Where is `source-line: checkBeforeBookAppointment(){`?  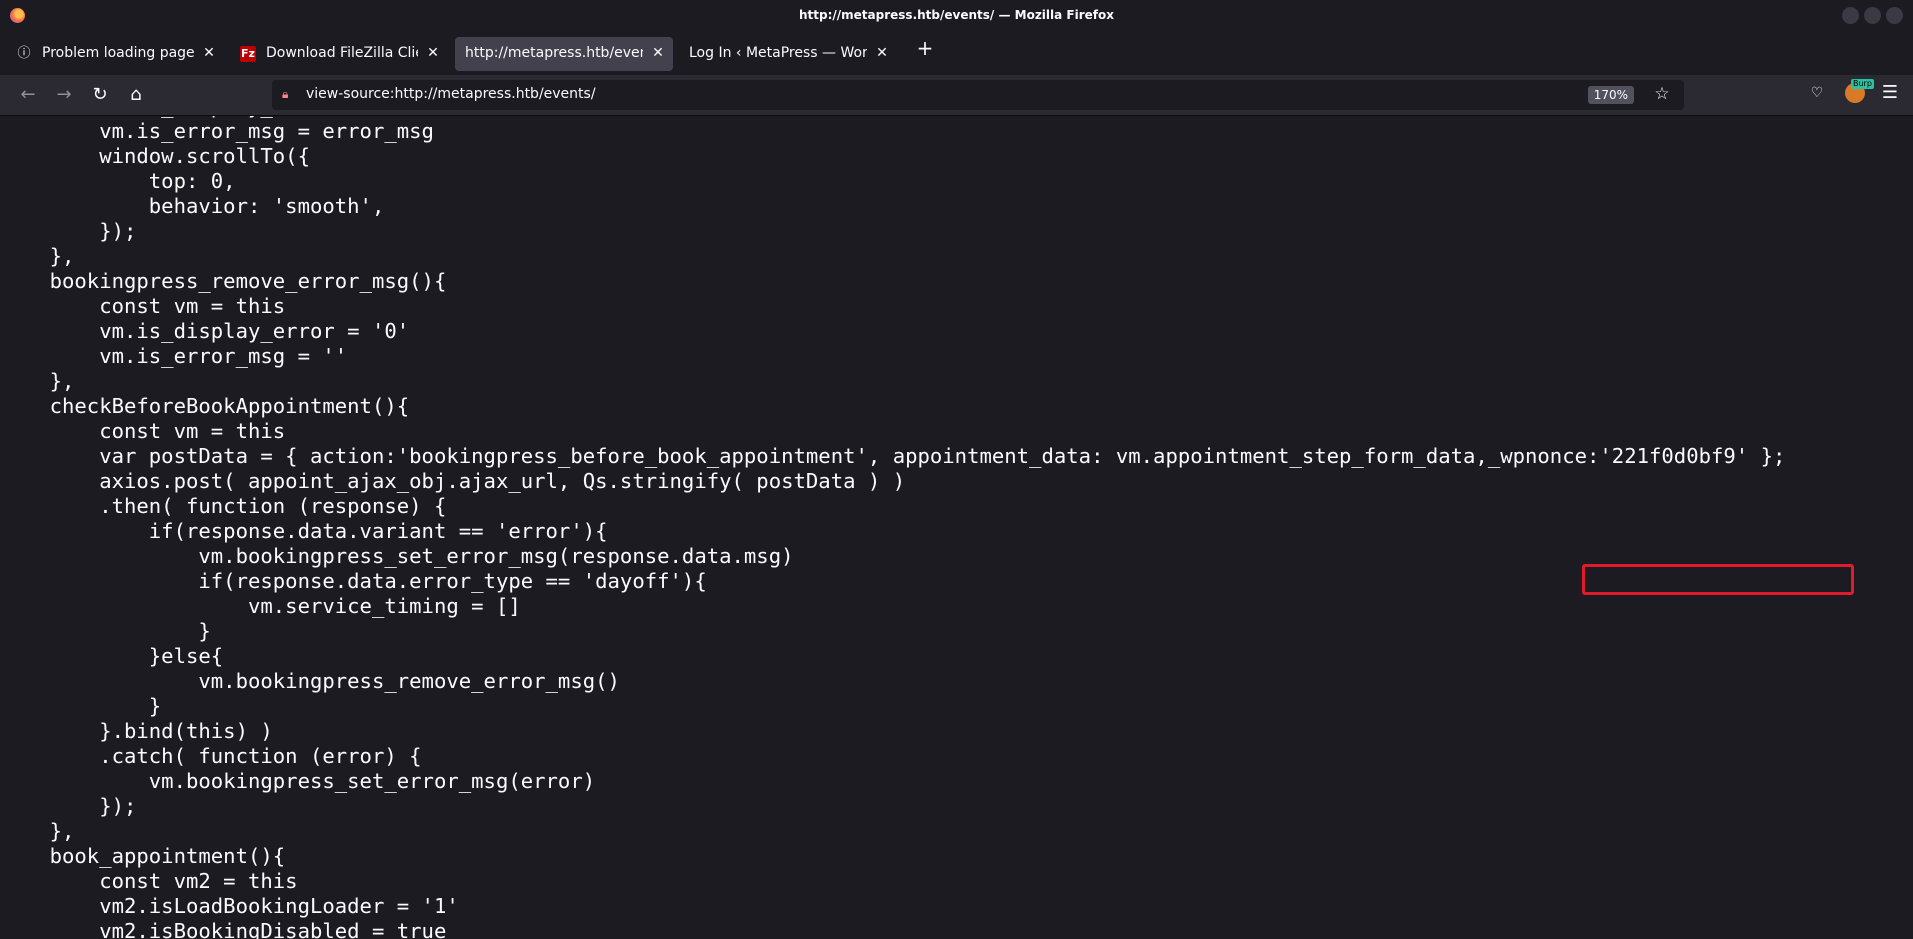 source-line: checkBeforeBookAppointment(){ is located at coordinates (205, 406).